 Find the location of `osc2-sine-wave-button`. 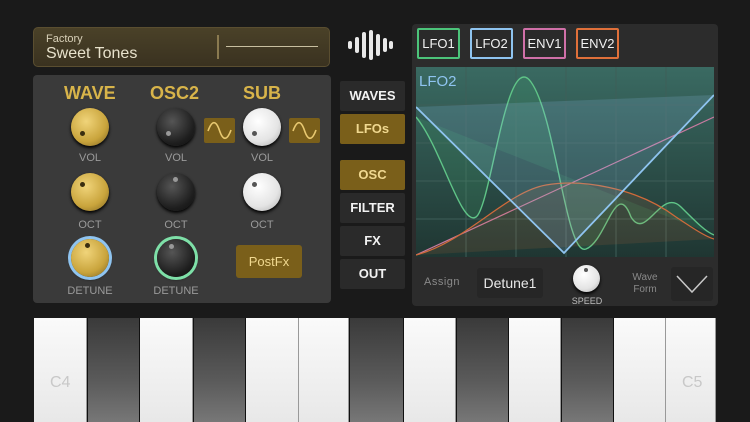

osc2-sine-wave-button is located at coordinates (219, 130).